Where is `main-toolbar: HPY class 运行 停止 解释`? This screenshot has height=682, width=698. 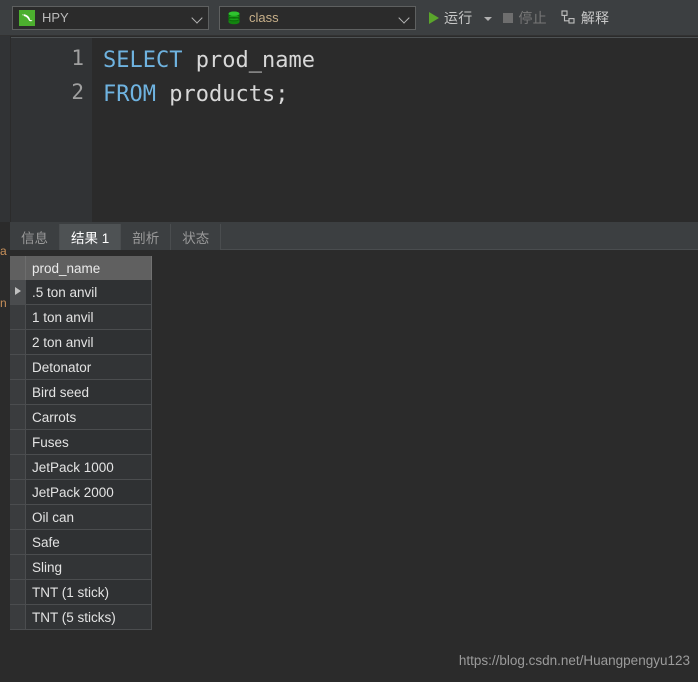
main-toolbar: HPY class 运行 停止 解释 is located at coordinates (349, 18).